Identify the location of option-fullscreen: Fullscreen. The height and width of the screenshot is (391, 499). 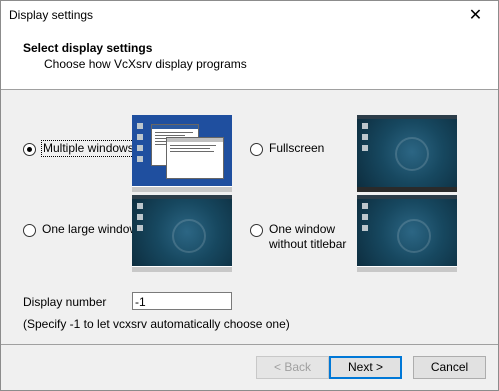
(287, 148).